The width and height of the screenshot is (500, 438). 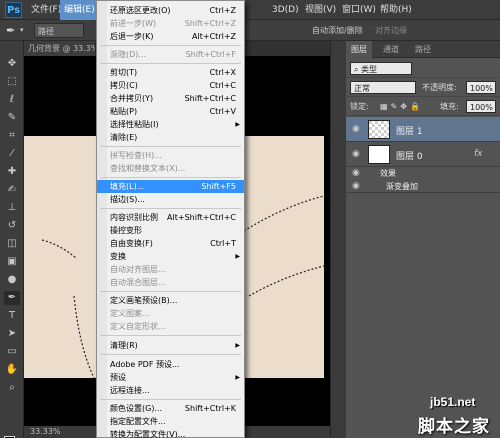 What do you see at coordinates (12, 82) in the screenshot?
I see `marquee-tool-icon: ⬚` at bounding box center [12, 82].